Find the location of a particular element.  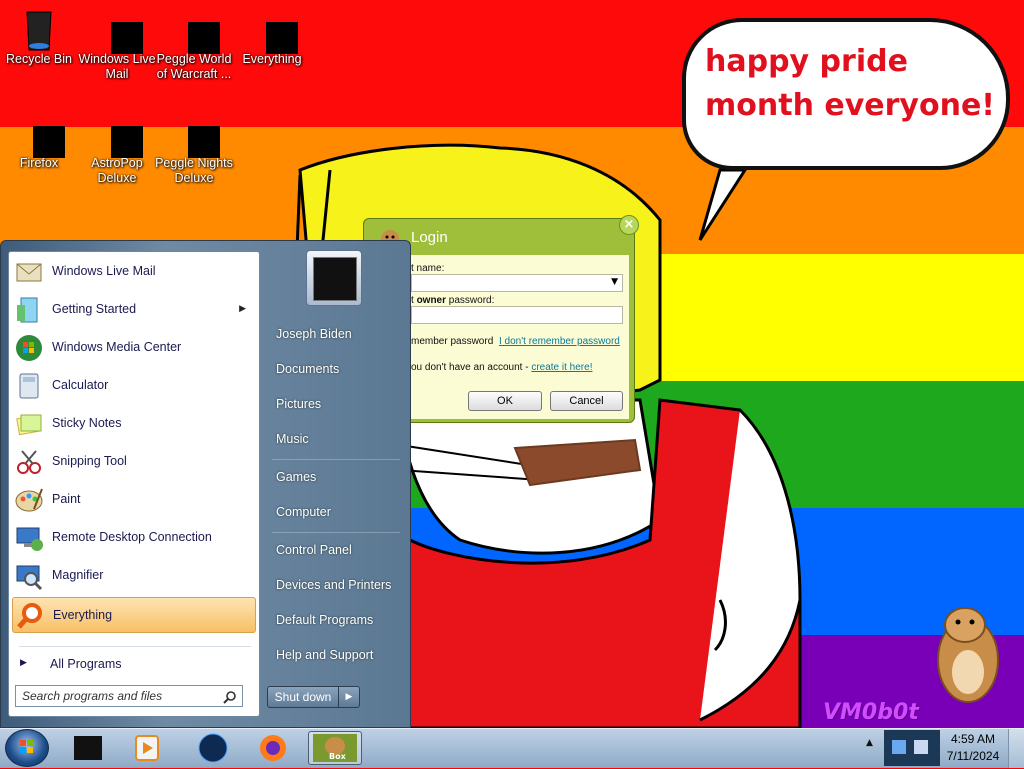

start-right-computer: Computer is located at coordinates (303, 512).